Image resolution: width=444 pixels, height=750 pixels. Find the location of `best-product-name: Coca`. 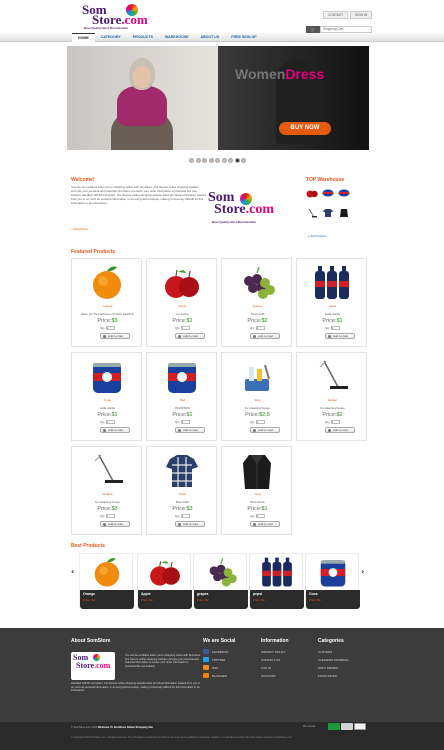

best-product-name: Coca is located at coordinates (313, 594).